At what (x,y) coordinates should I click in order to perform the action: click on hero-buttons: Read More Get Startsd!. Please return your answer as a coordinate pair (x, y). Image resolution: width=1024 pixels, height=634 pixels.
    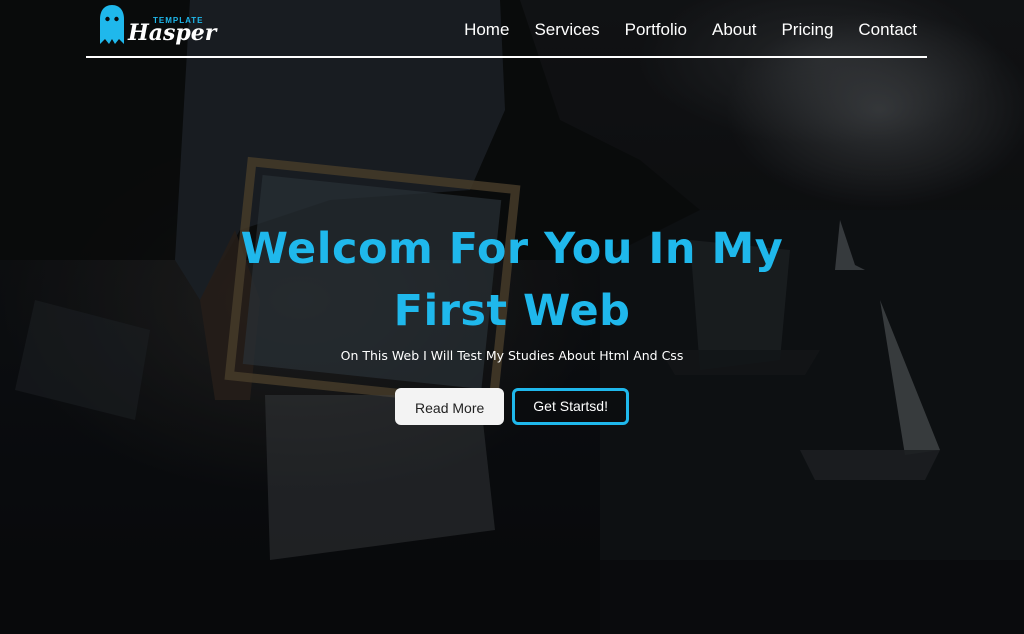
    Looking at the image, I should click on (512, 406).